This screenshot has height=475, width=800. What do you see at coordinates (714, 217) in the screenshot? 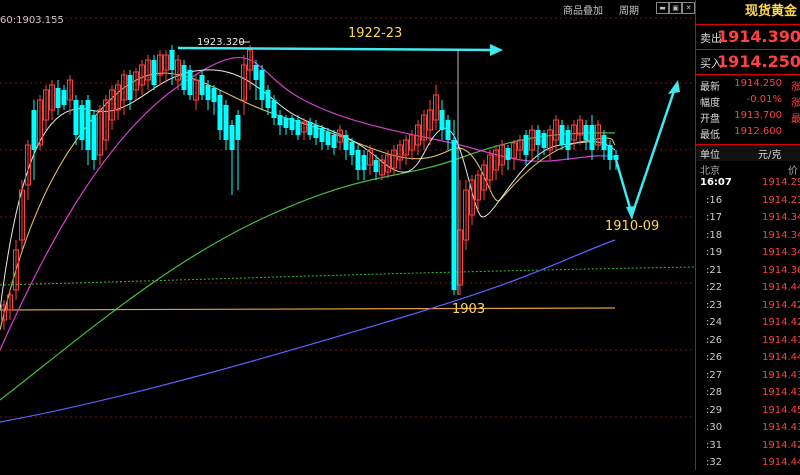
I see `tick-time: :17` at bounding box center [714, 217].